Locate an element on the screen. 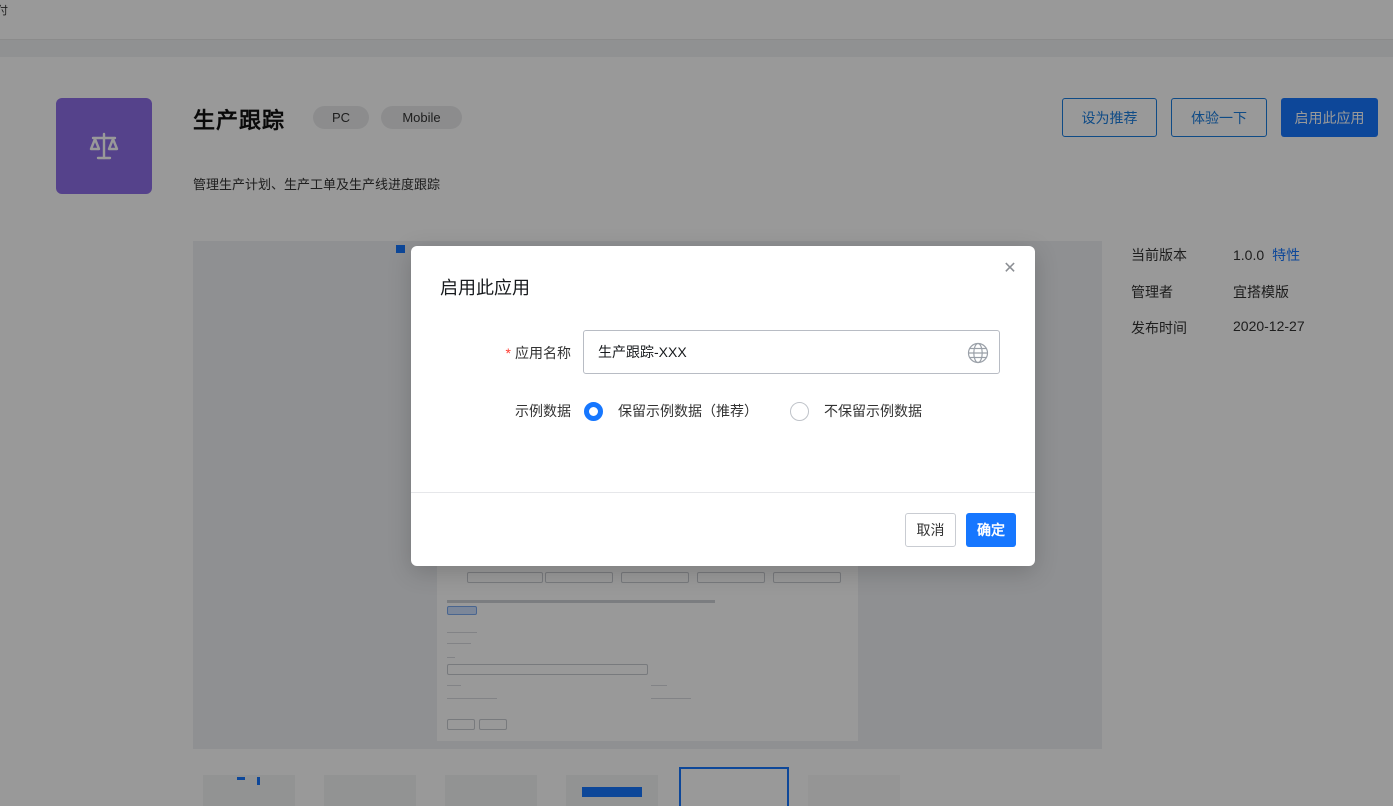  dialog-title: 启用此应用 is located at coordinates (485, 288).